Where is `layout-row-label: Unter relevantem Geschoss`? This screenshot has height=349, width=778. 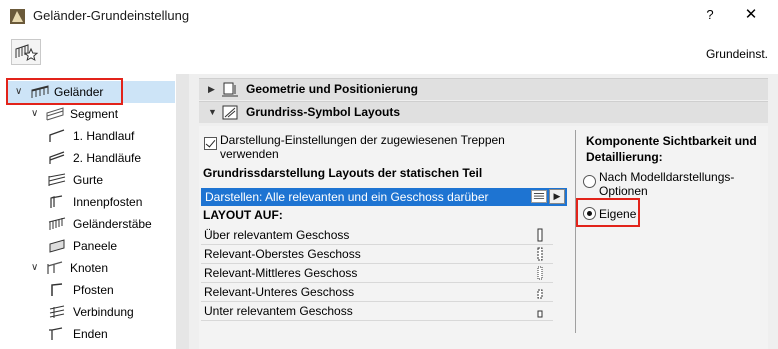 layout-row-label: Unter relevantem Geschoss is located at coordinates (278, 311).